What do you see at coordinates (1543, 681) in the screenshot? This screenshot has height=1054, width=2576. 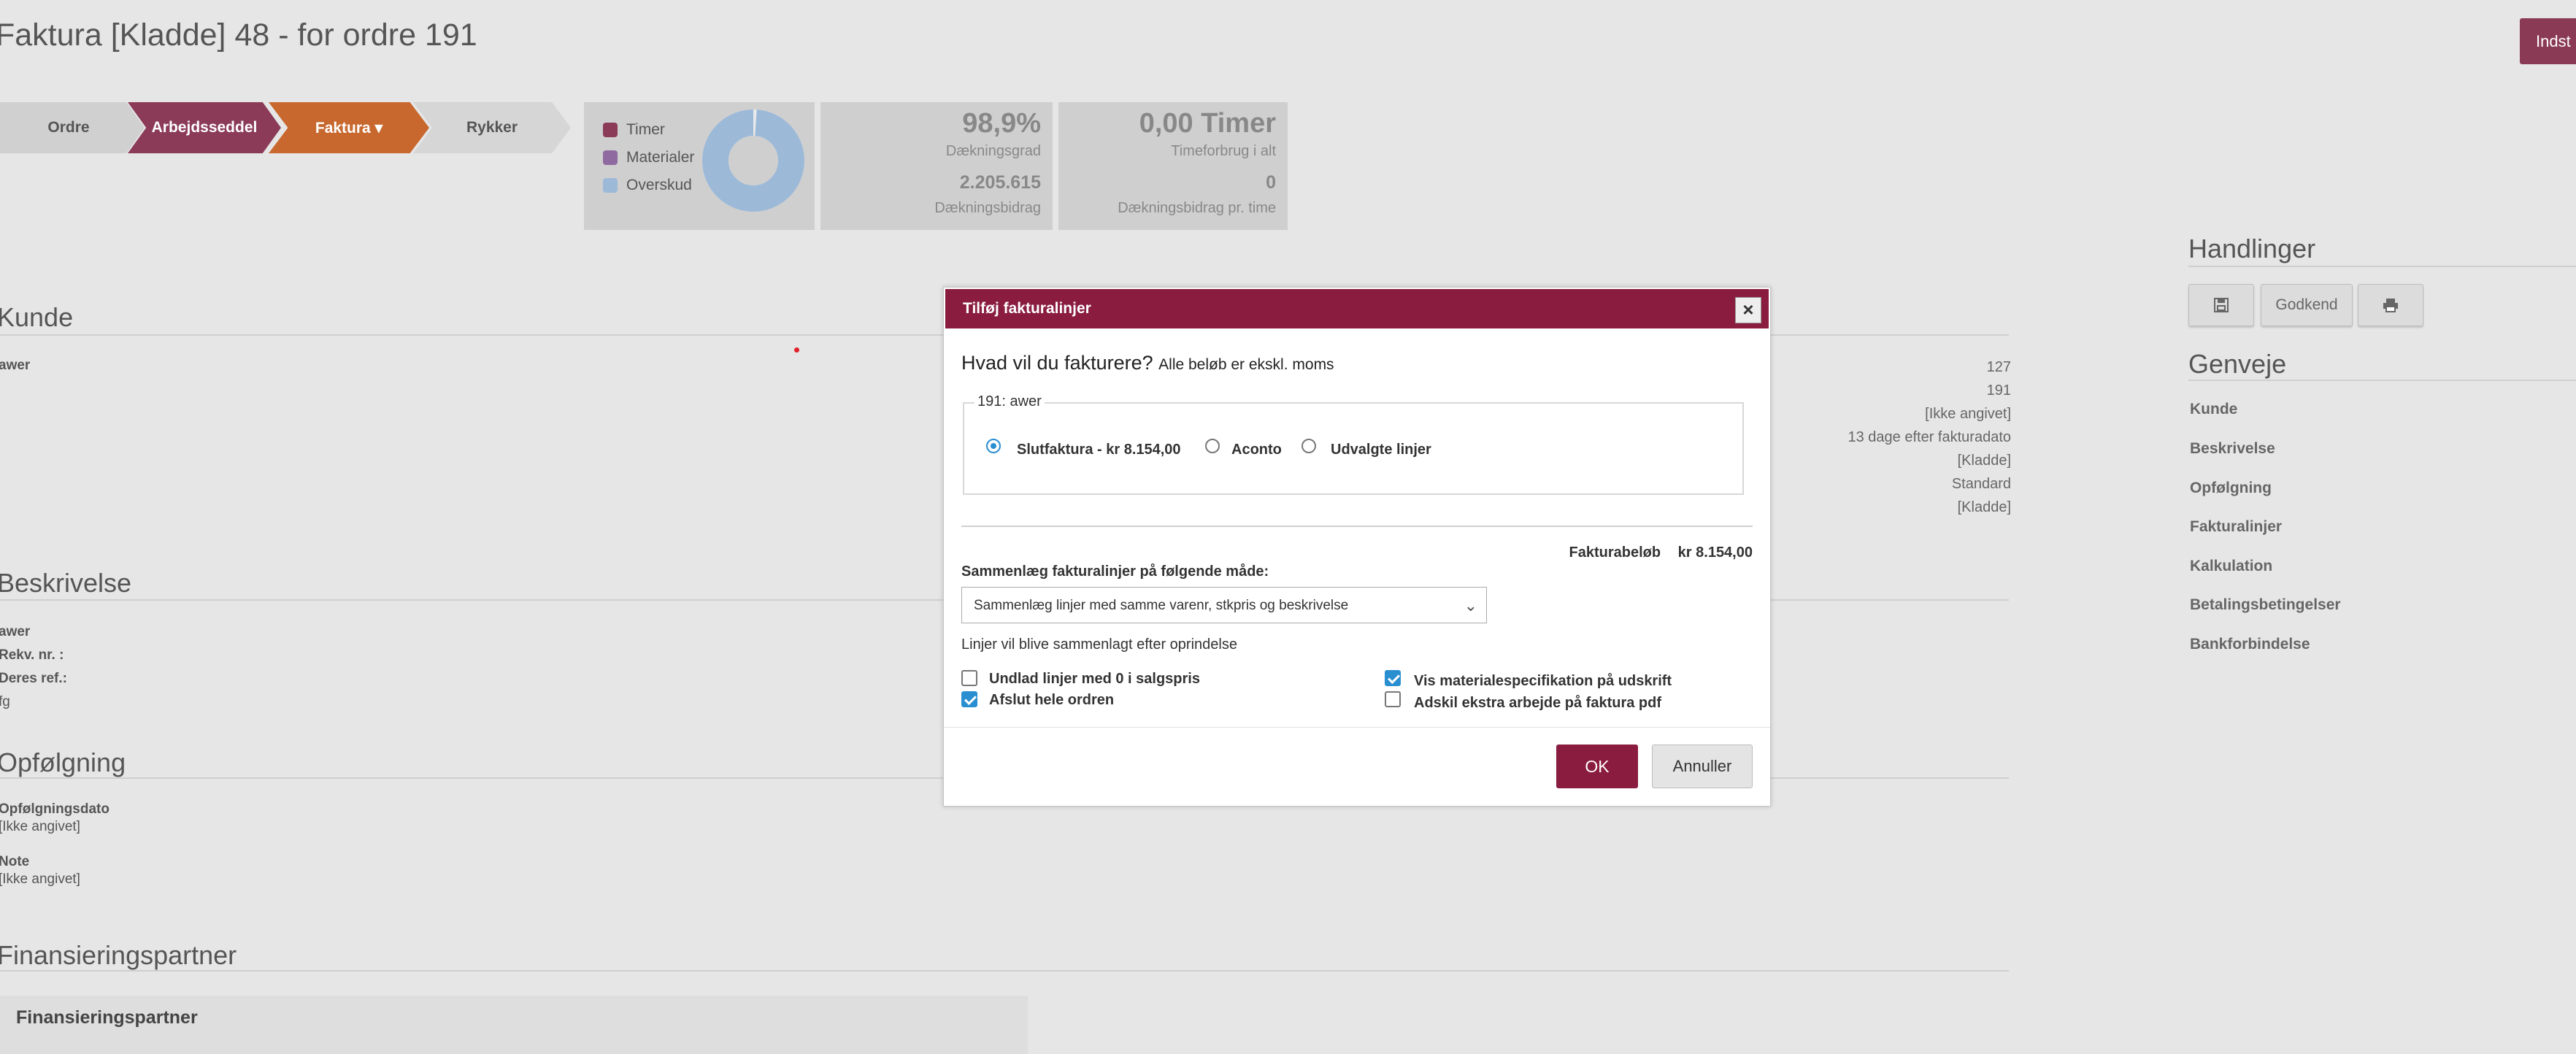 I see `checkbox-label-show-material-spec: Vis materialespecifikation på udskrift` at bounding box center [1543, 681].